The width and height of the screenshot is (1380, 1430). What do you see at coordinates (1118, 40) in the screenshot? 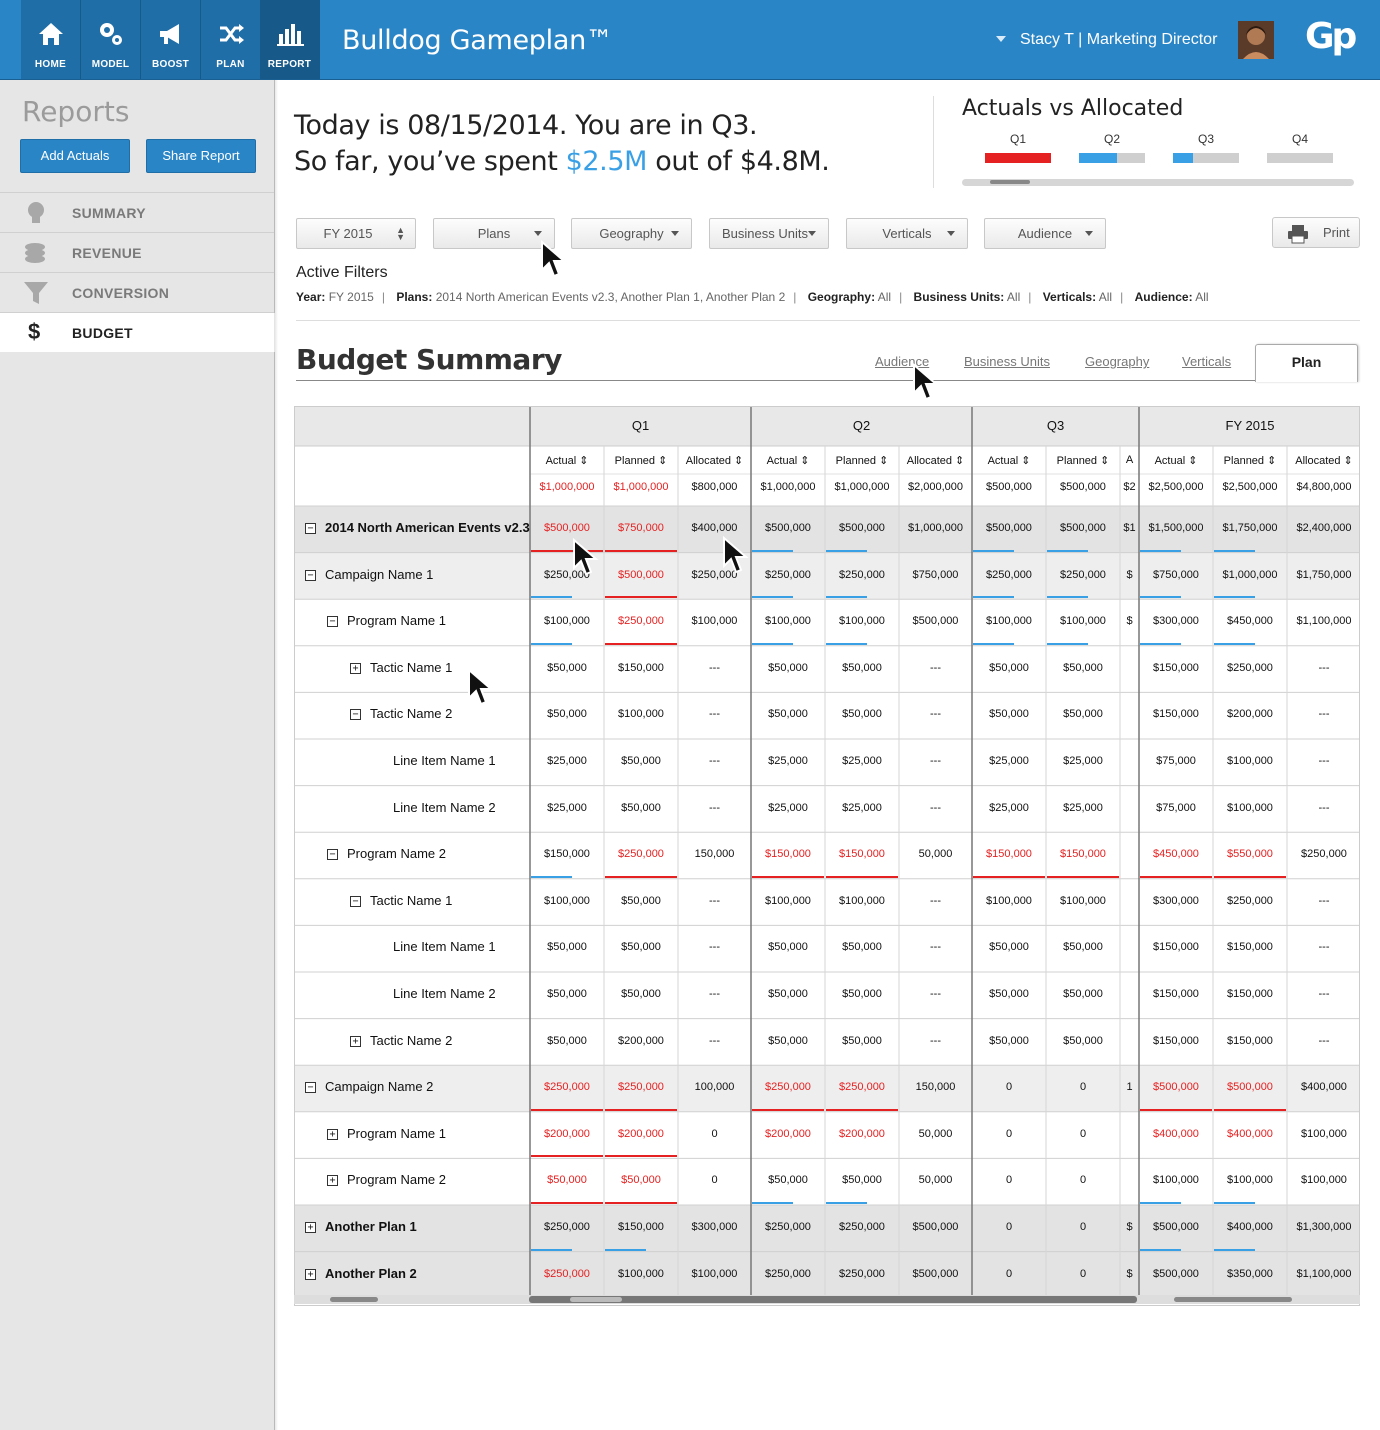
I see `user-menu: Stacy T | Marketing Director` at bounding box center [1118, 40].